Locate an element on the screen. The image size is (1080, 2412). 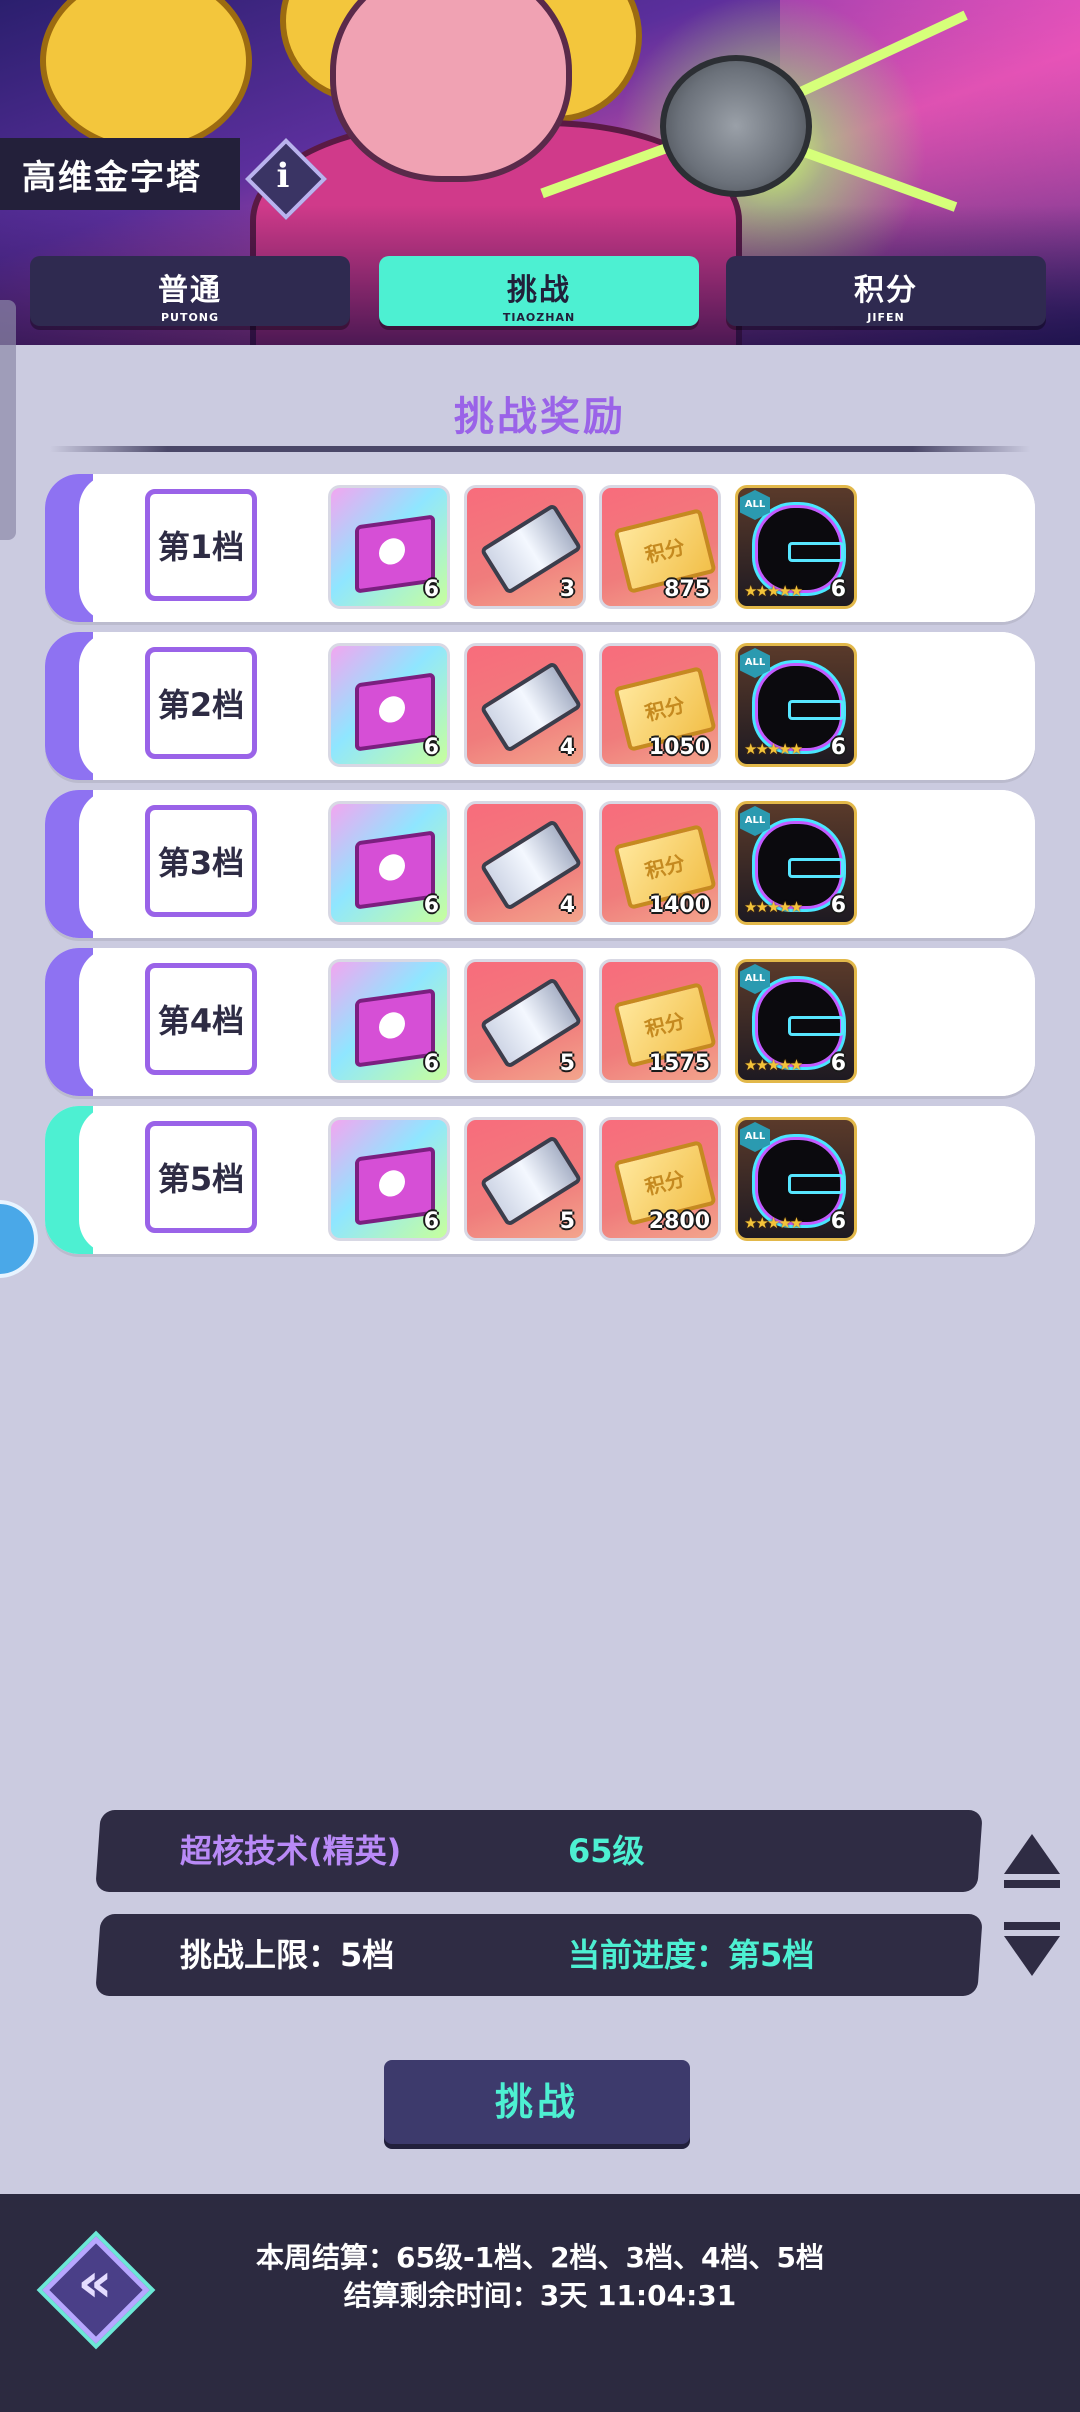
challenge-button: 挑战 is located at coordinates (537, 2102).